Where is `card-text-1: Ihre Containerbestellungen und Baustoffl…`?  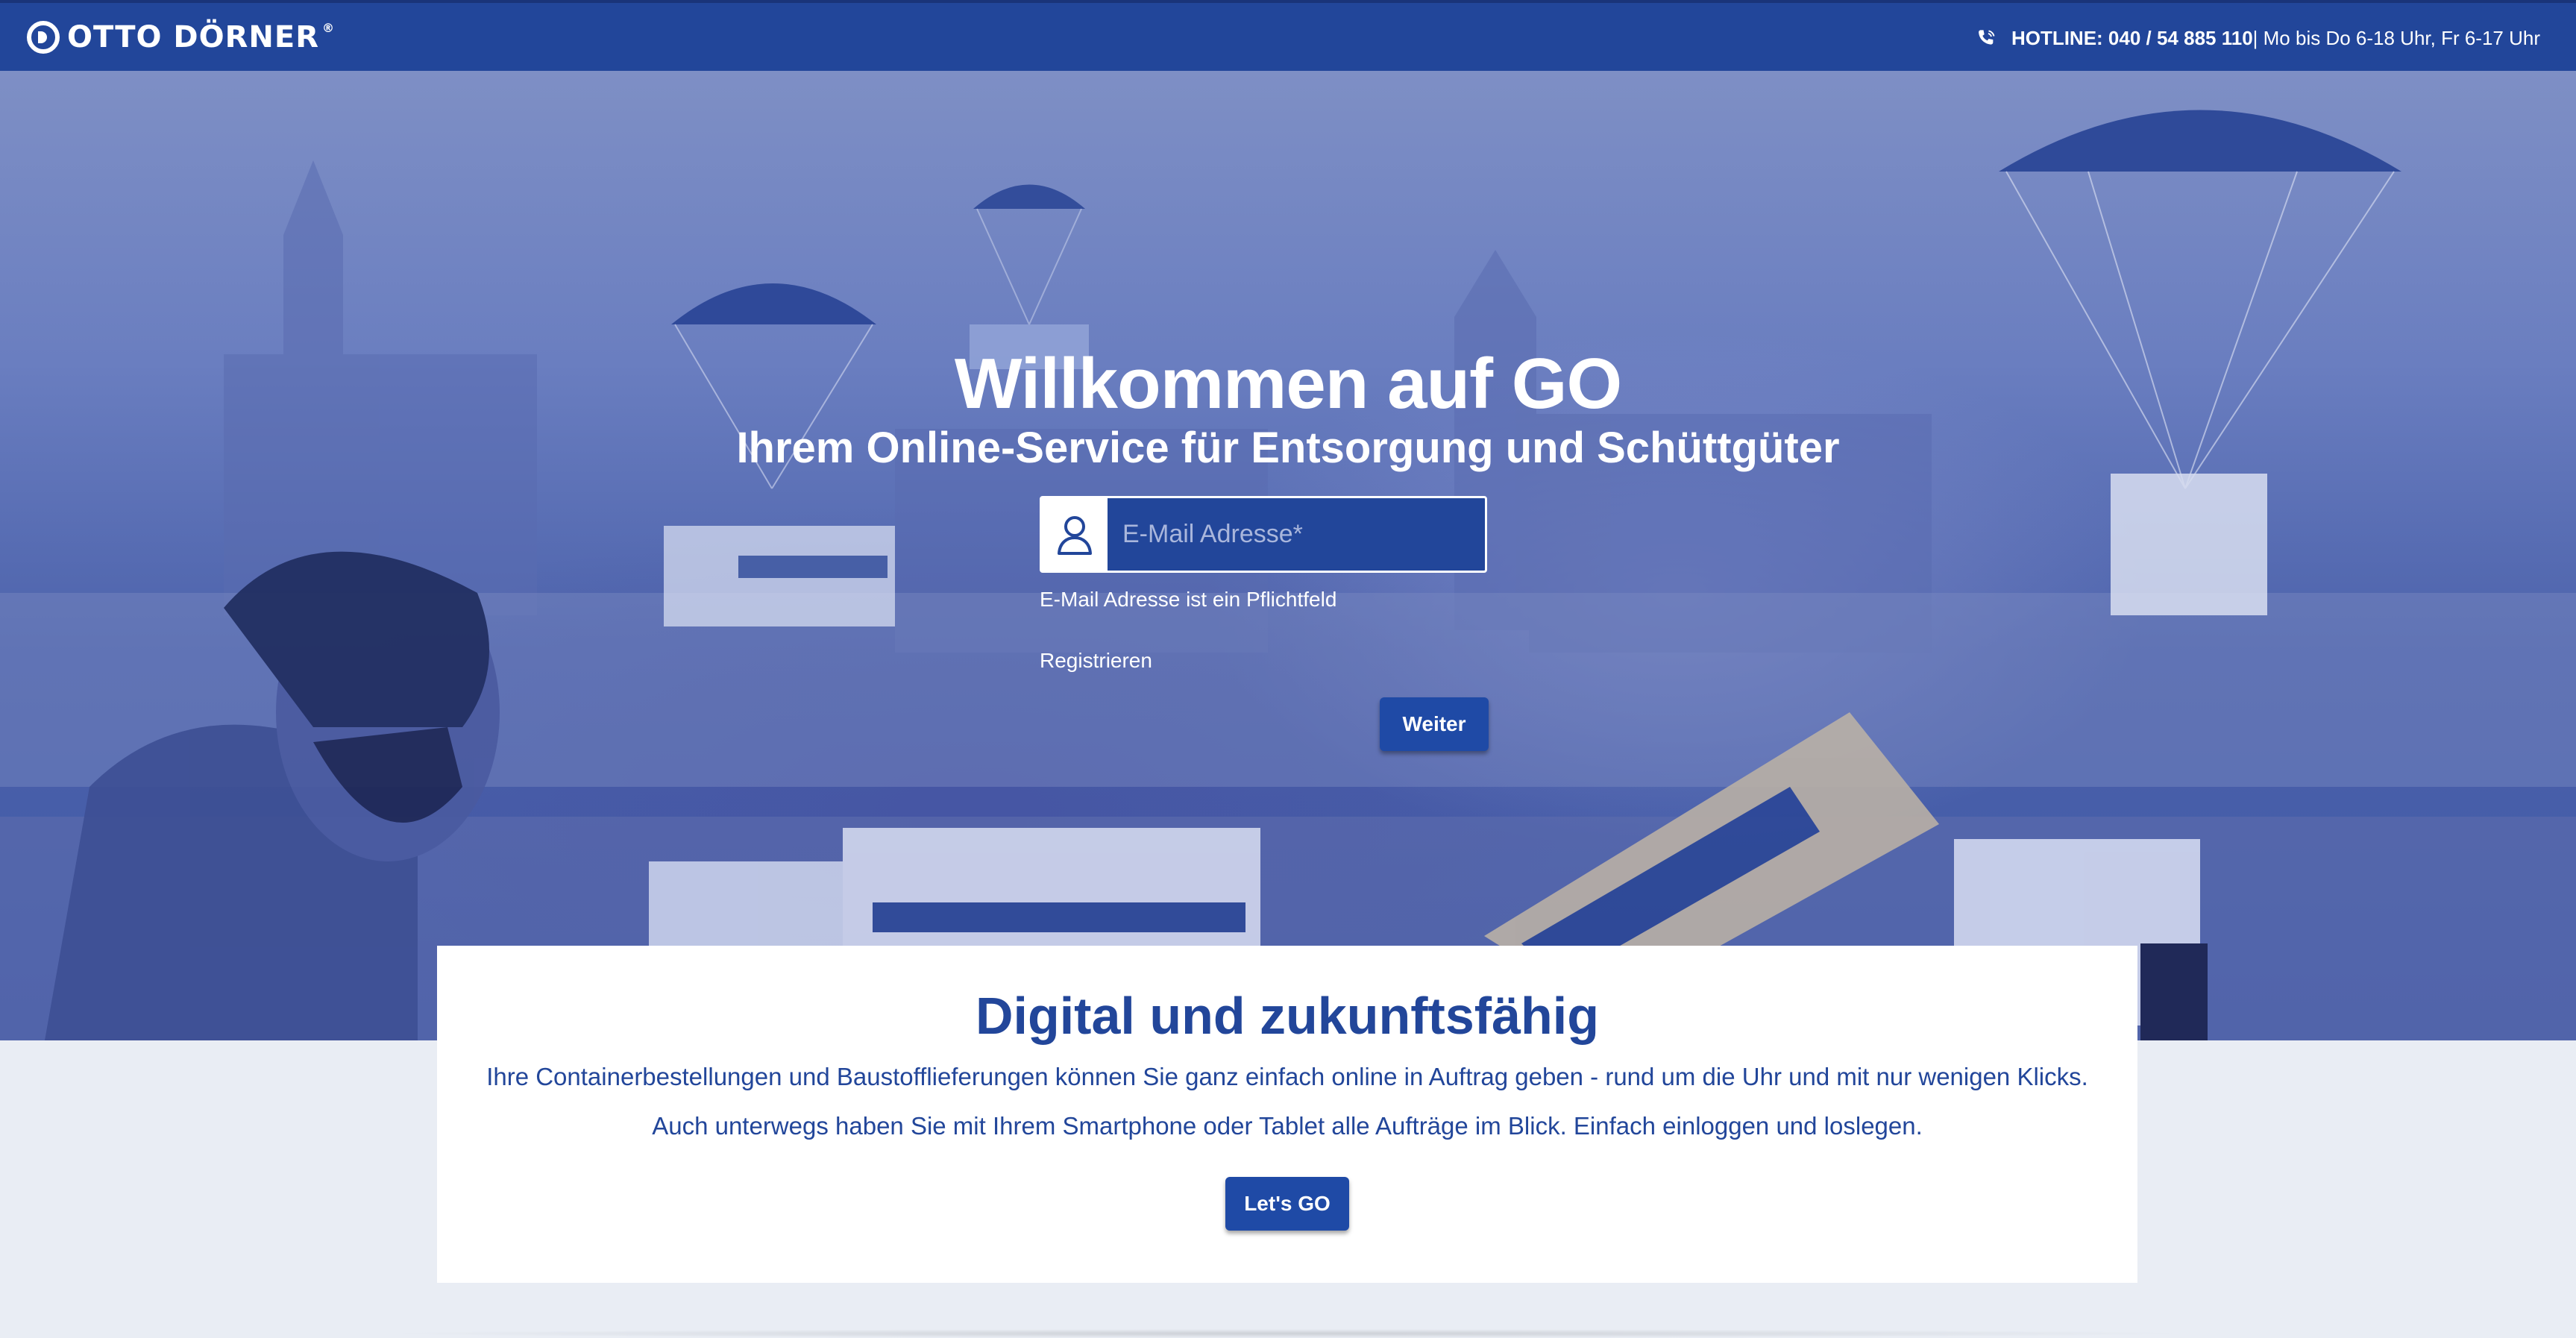
card-text-1: Ihre Containerbestellungen und Baustoffl… is located at coordinates (1287, 1076).